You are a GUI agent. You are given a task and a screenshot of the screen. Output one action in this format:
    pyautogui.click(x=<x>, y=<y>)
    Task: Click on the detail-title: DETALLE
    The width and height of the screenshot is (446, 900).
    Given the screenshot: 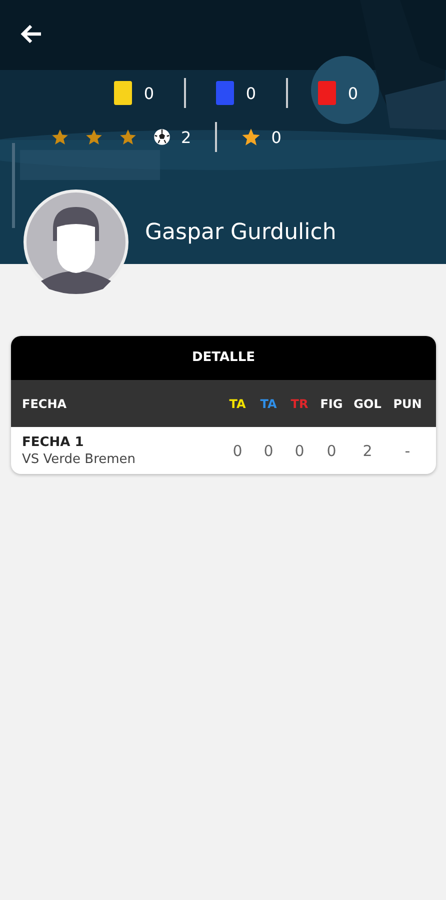 What is the action you would take?
    pyautogui.click(x=223, y=358)
    